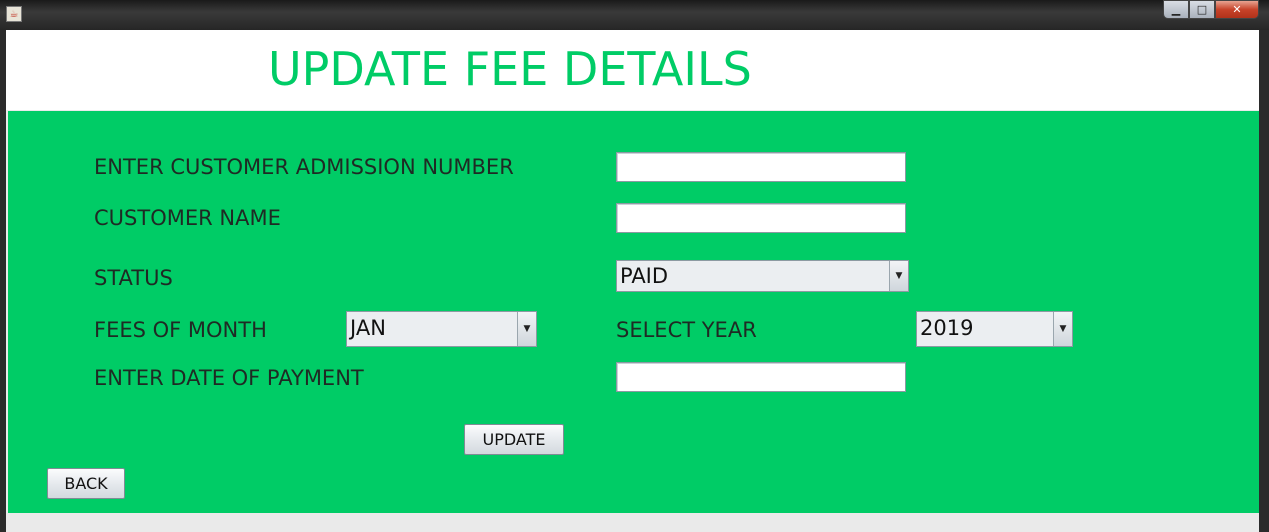 The image size is (1269, 532). What do you see at coordinates (514, 439) in the screenshot?
I see `update-button: UPDATE` at bounding box center [514, 439].